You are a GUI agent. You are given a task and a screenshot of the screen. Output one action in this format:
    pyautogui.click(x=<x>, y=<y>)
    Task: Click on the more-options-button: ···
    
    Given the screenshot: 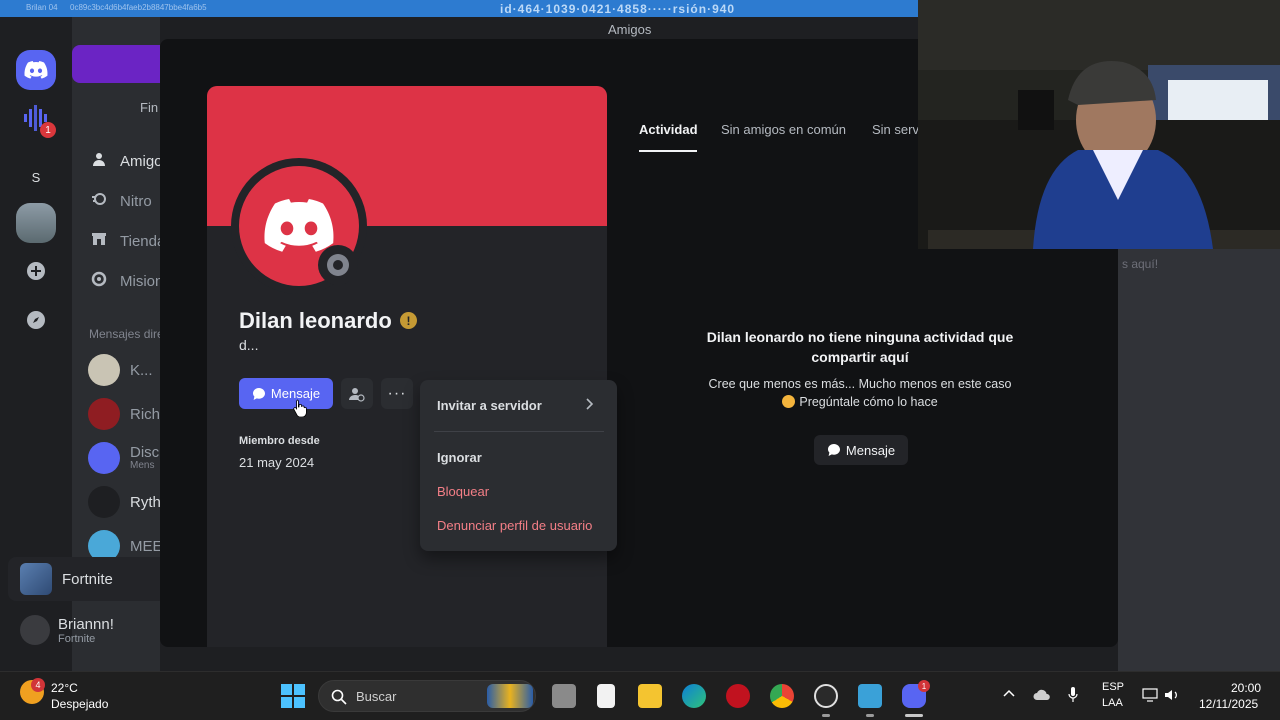 What is the action you would take?
    pyautogui.click(x=397, y=393)
    